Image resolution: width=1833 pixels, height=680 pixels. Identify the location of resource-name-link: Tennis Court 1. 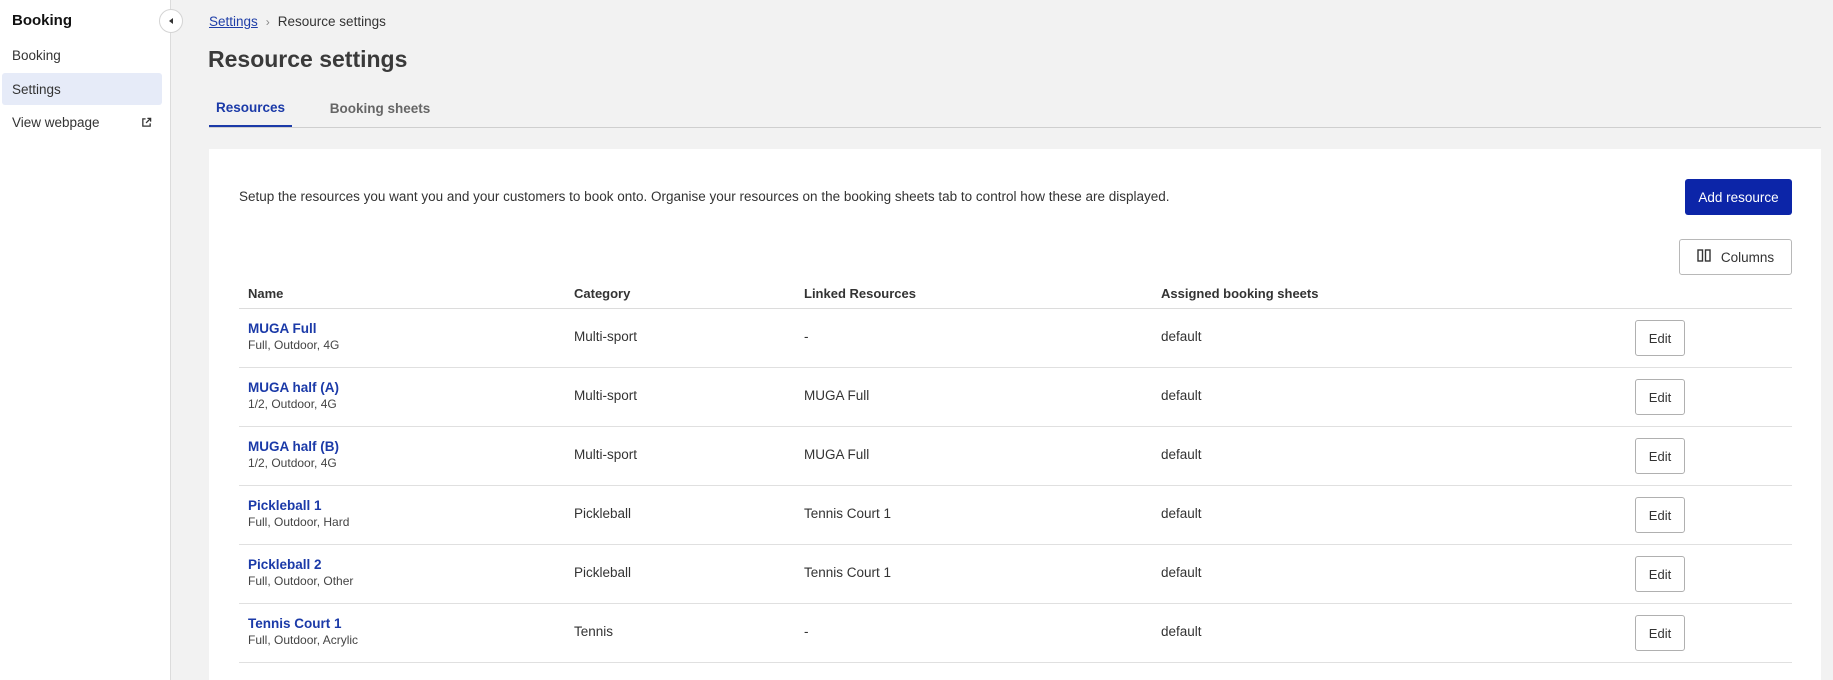
(295, 623).